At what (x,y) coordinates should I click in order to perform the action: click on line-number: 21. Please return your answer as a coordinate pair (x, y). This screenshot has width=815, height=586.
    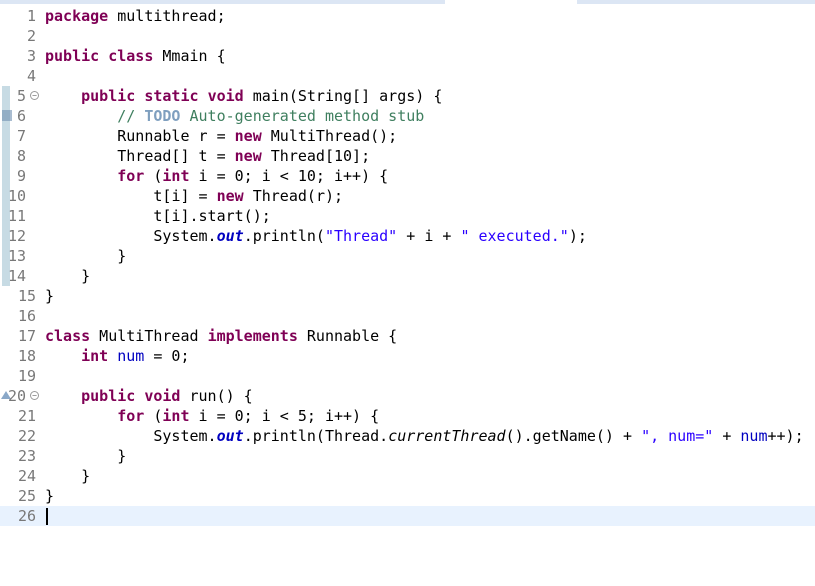
    Looking at the image, I should click on (26, 416).